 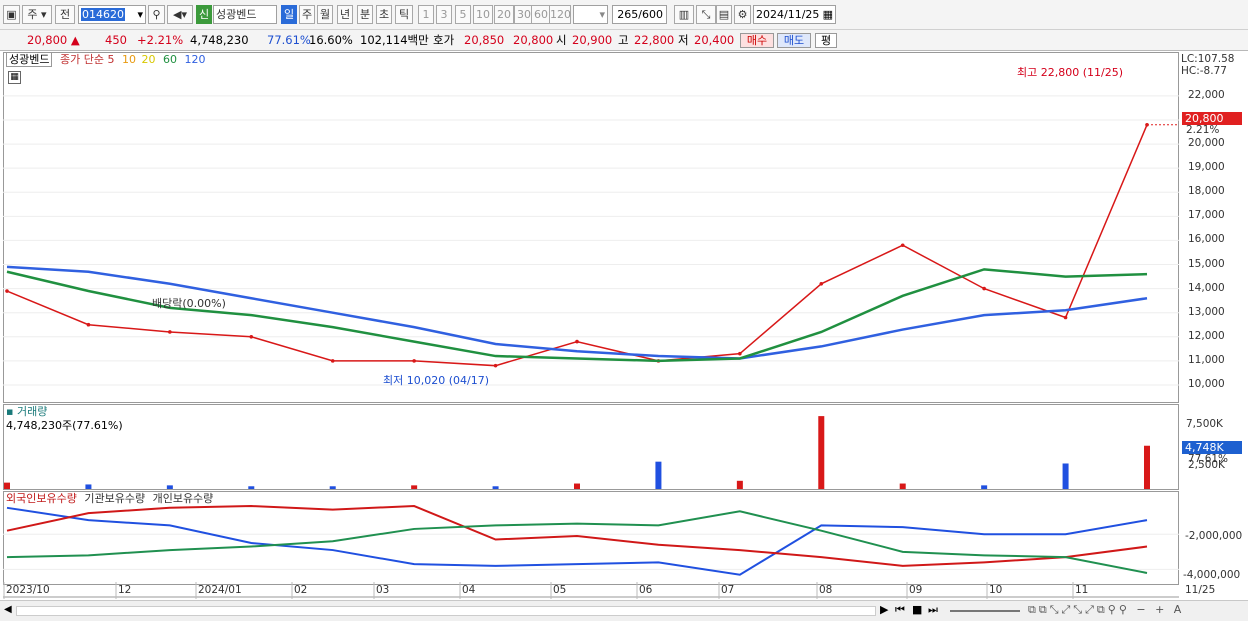 What do you see at coordinates (14, 77) in the screenshot?
I see `table-icon: ▦` at bounding box center [14, 77].